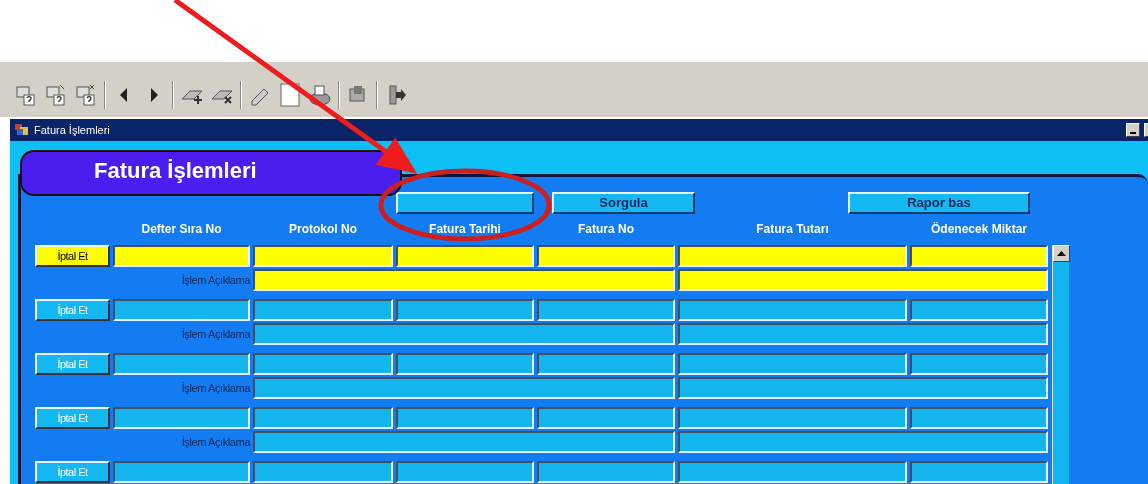 This screenshot has width=1148, height=484. What do you see at coordinates (181, 229) in the screenshot?
I see `column-header: Defter Sıra No` at bounding box center [181, 229].